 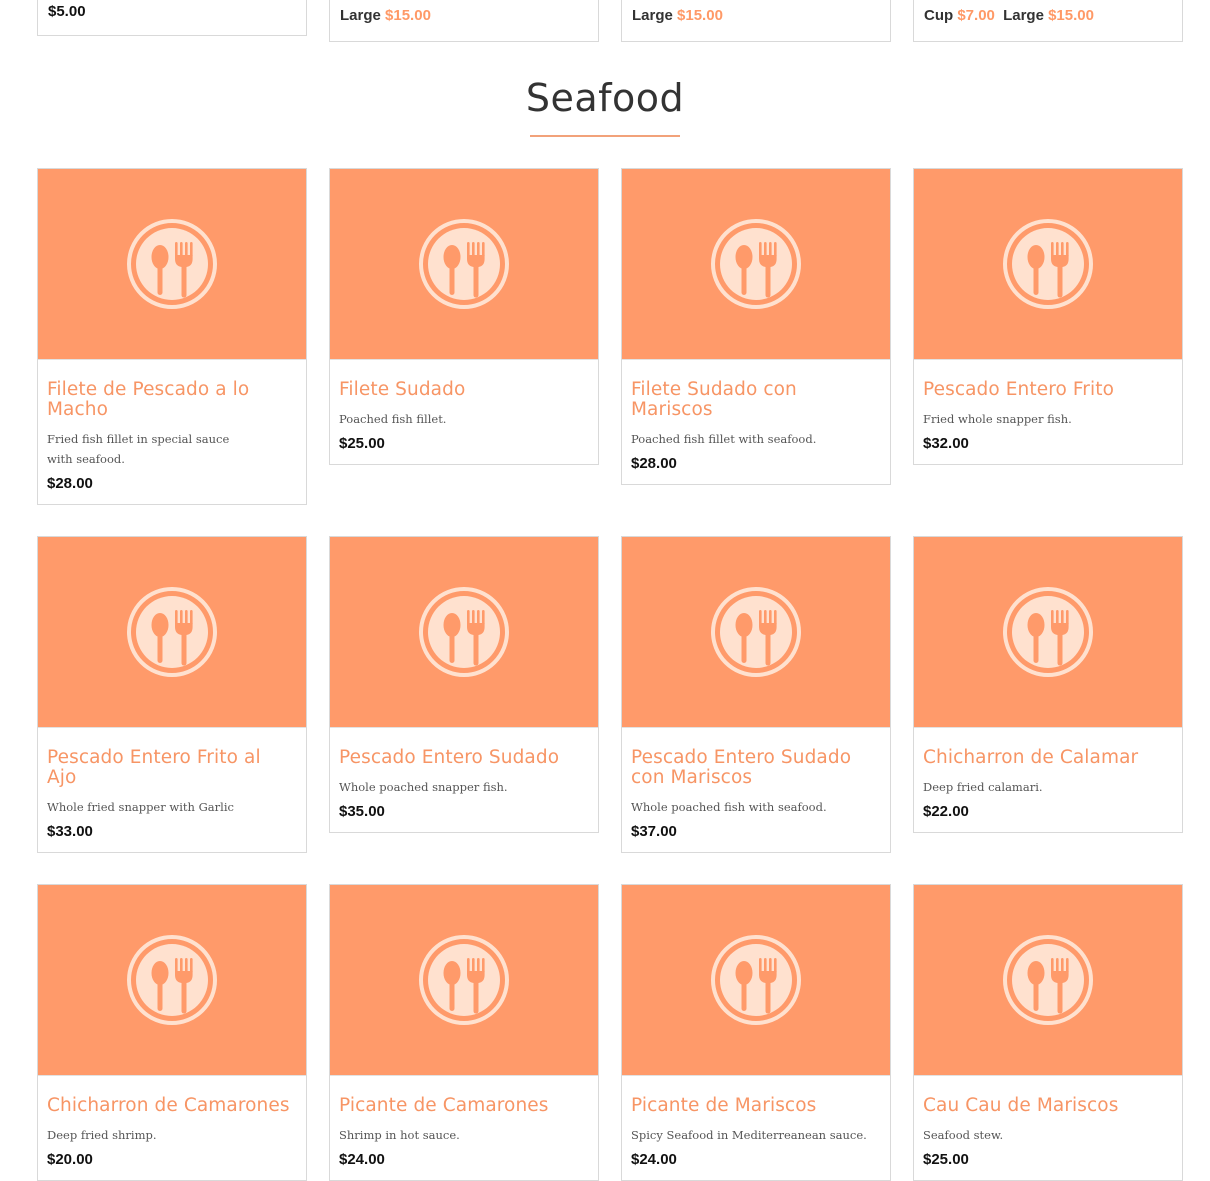 What do you see at coordinates (976, 15) in the screenshot?
I see `size-price: $7.00` at bounding box center [976, 15].